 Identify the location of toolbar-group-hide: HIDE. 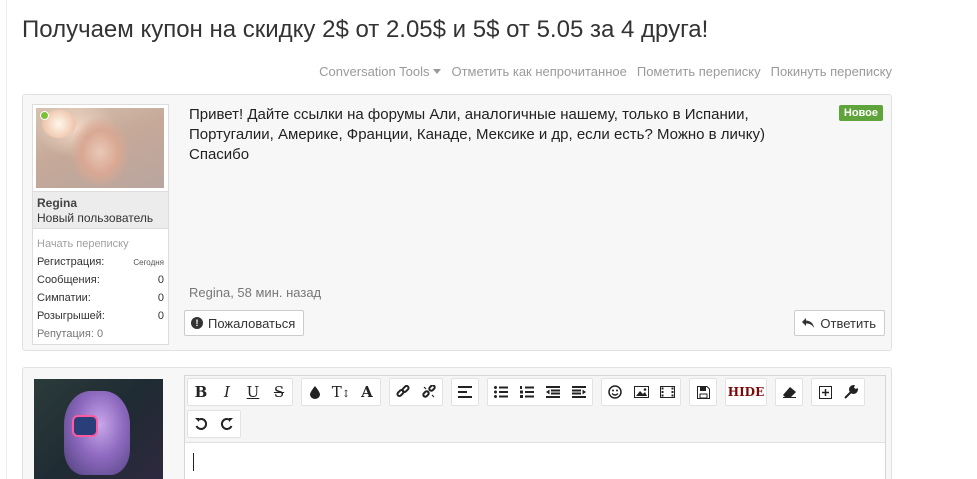
(746, 392).